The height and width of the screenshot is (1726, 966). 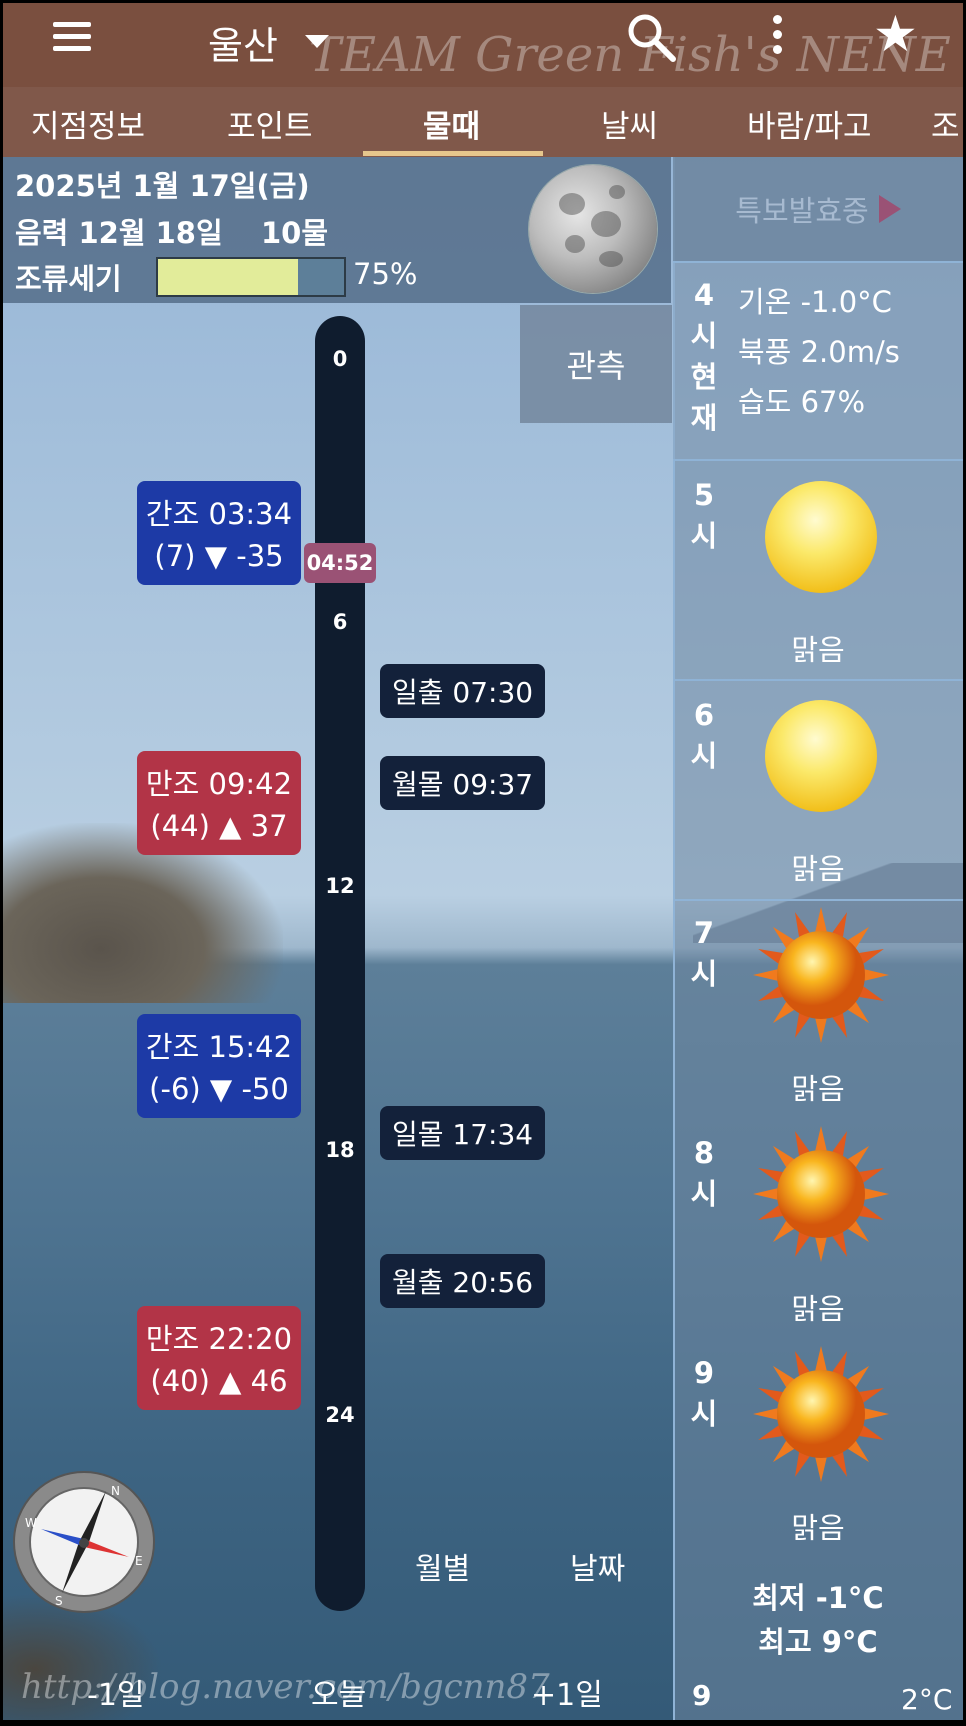 I want to click on forecast-hour: 9시, so click(x=704, y=1393).